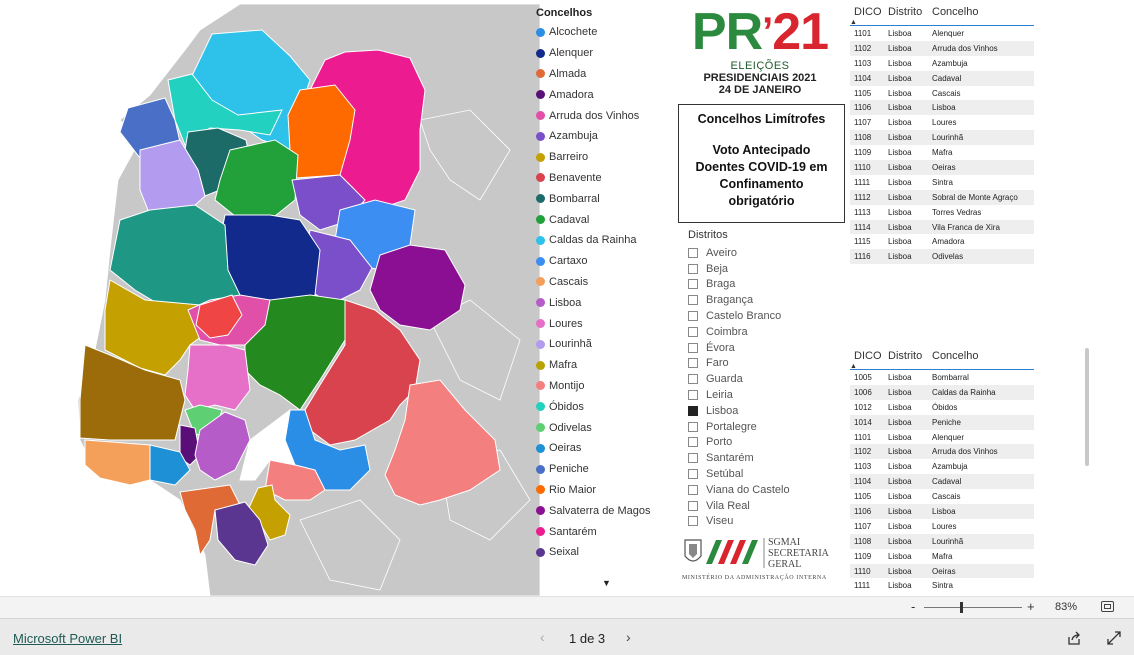 This screenshot has height=655, width=1134. Describe the element at coordinates (606, 261) in the screenshot. I see `legend-item: Cartaxo` at that location.